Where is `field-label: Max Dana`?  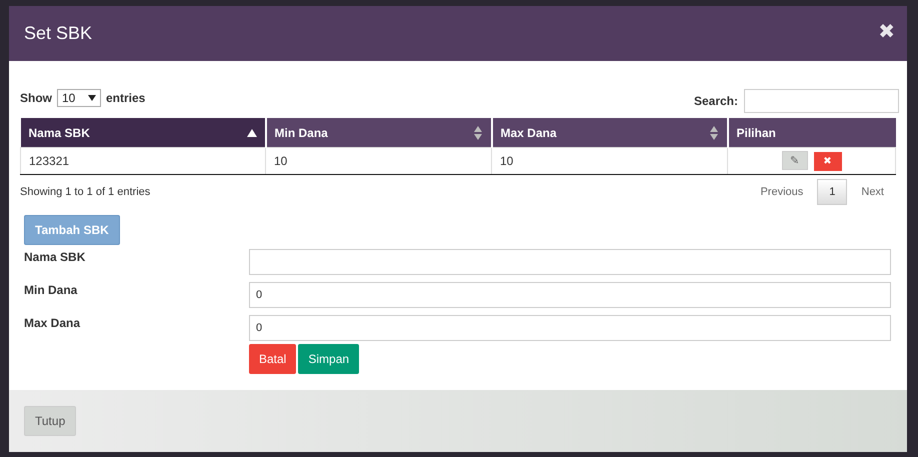
field-label: Max Dana is located at coordinates (52, 322).